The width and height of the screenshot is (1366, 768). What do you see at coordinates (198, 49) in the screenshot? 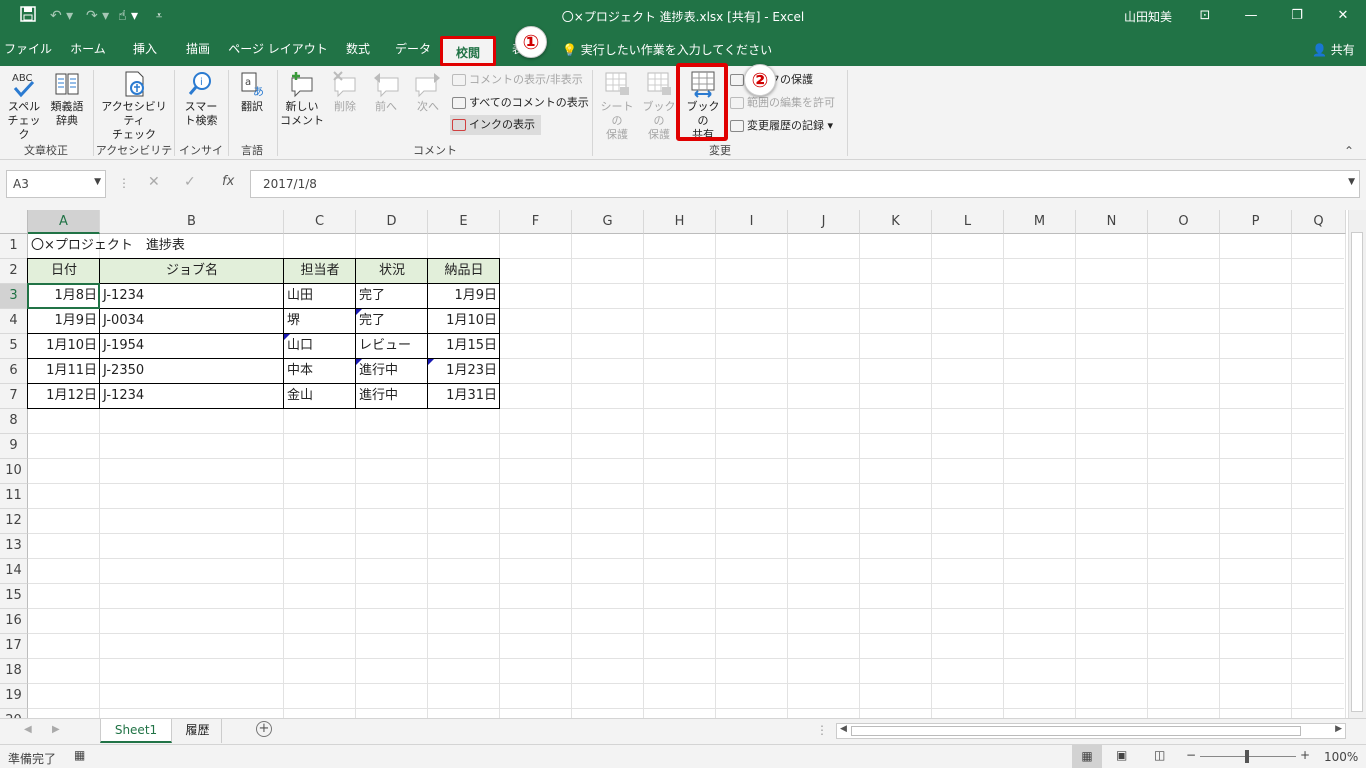
I see `tab-draw: 描画` at bounding box center [198, 49].